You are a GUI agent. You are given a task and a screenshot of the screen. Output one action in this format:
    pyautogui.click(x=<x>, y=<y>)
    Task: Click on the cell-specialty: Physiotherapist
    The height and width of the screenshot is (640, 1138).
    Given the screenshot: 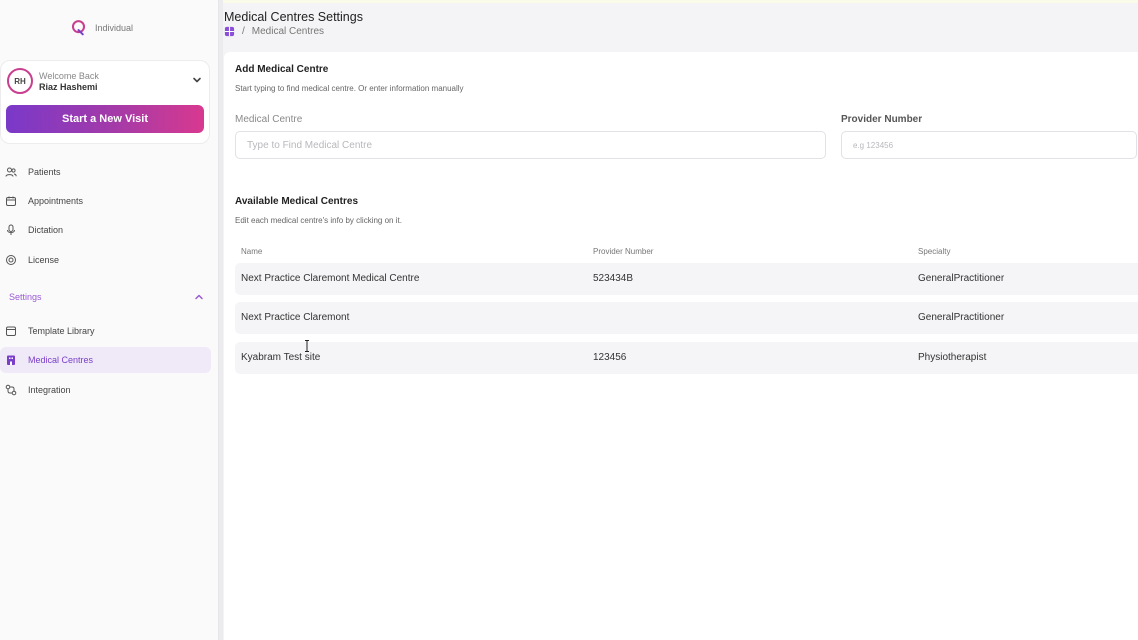 What is the action you would take?
    pyautogui.click(x=952, y=357)
    